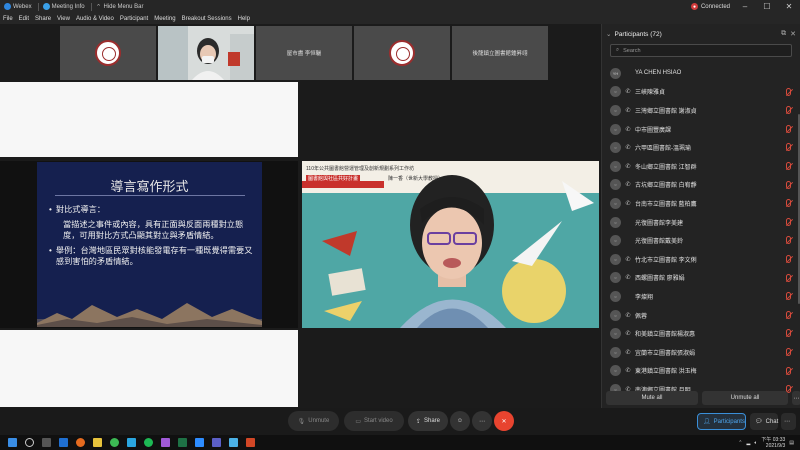 The width and height of the screenshot is (800, 450). Describe the element at coordinates (652, 398) in the screenshot. I see `mute-all-button: Mute all` at that location.